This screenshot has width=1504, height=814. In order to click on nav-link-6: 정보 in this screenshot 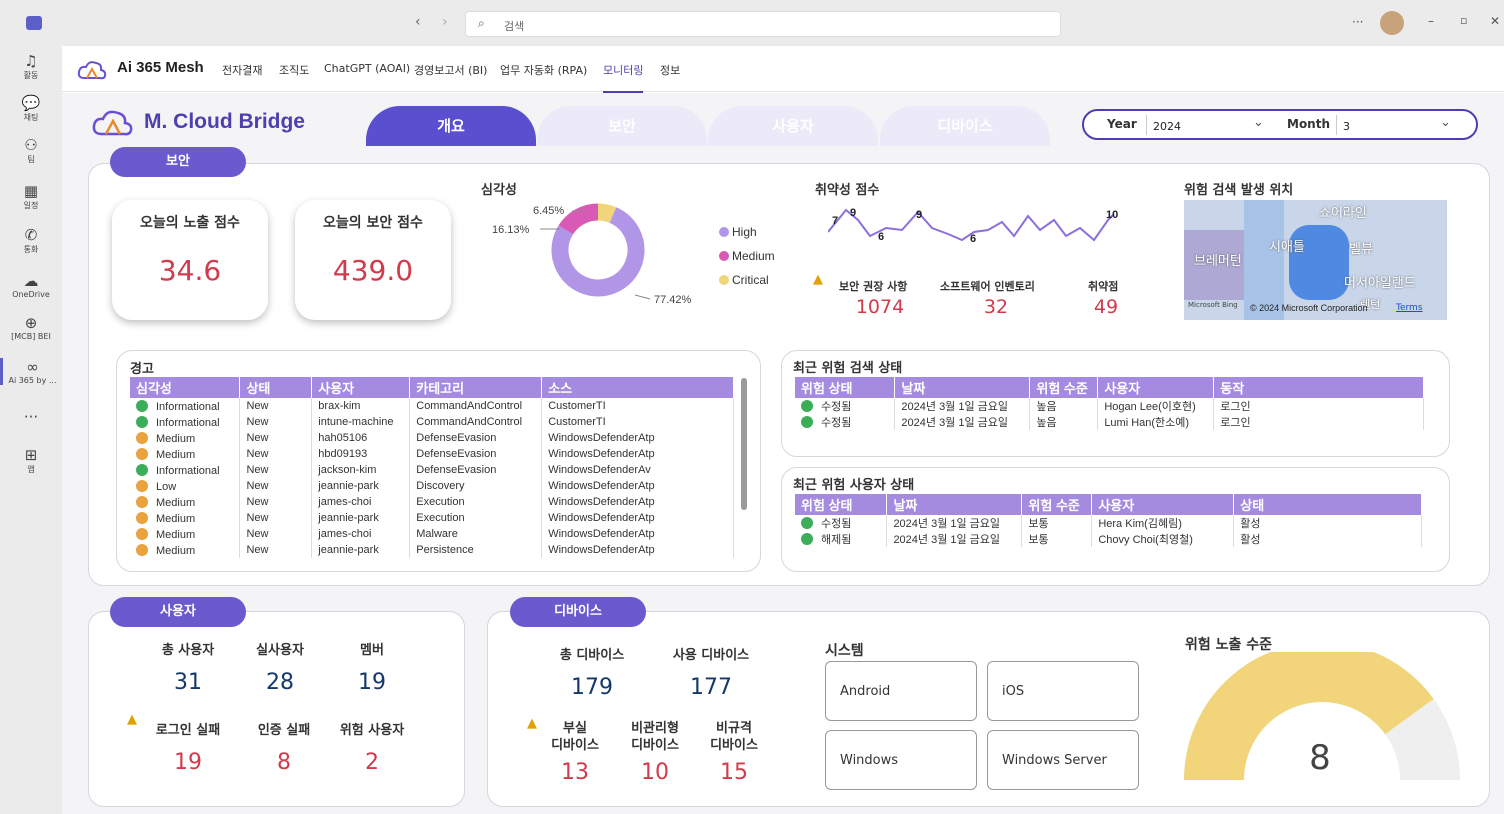, I will do `click(670, 70)`.